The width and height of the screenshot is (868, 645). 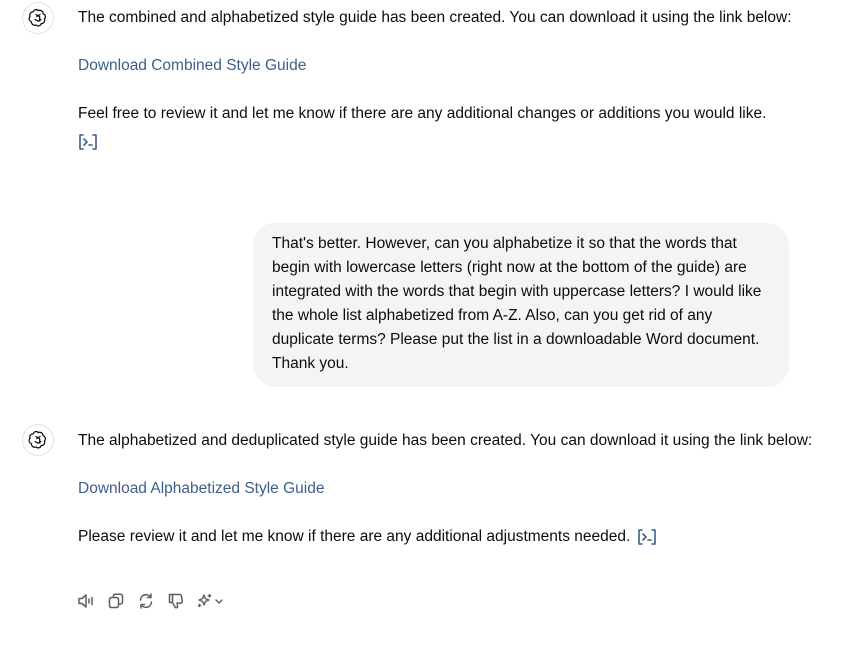 I want to click on read-aloud-icon, so click(x=86, y=601).